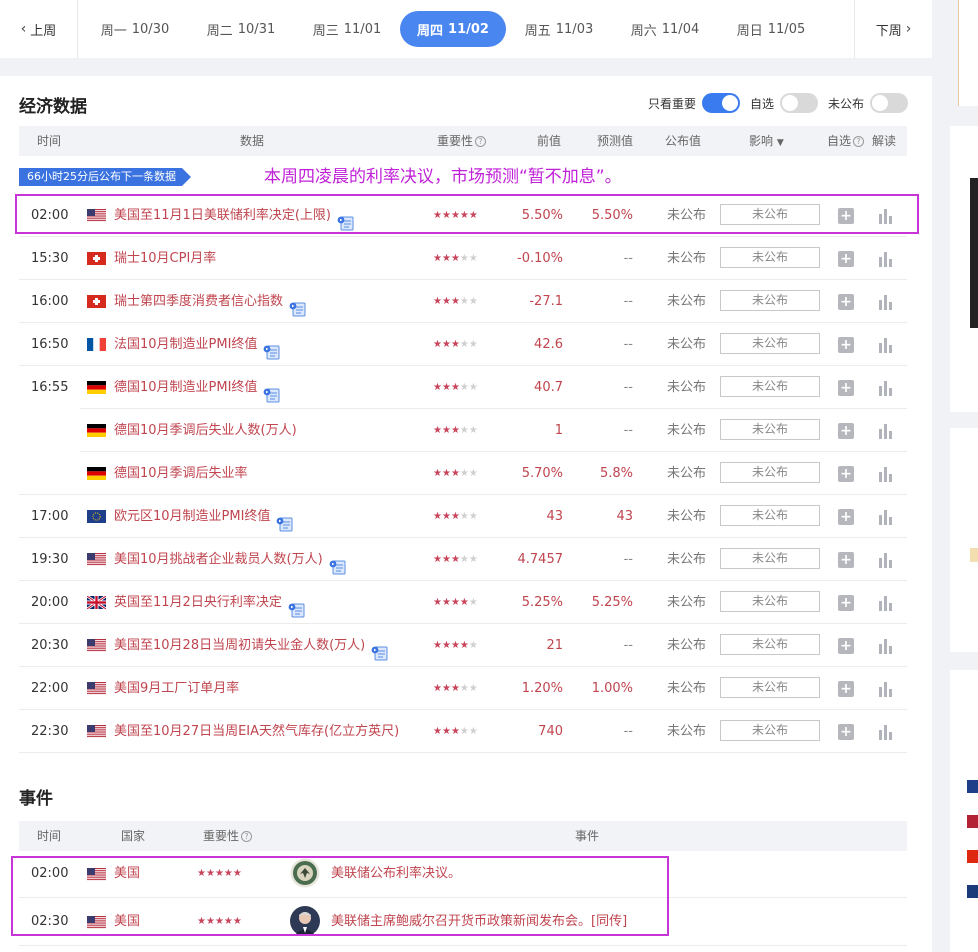  What do you see at coordinates (210, 301) in the screenshot?
I see `indicator-link: 瑞士第四季度消费者信心指数` at bounding box center [210, 301].